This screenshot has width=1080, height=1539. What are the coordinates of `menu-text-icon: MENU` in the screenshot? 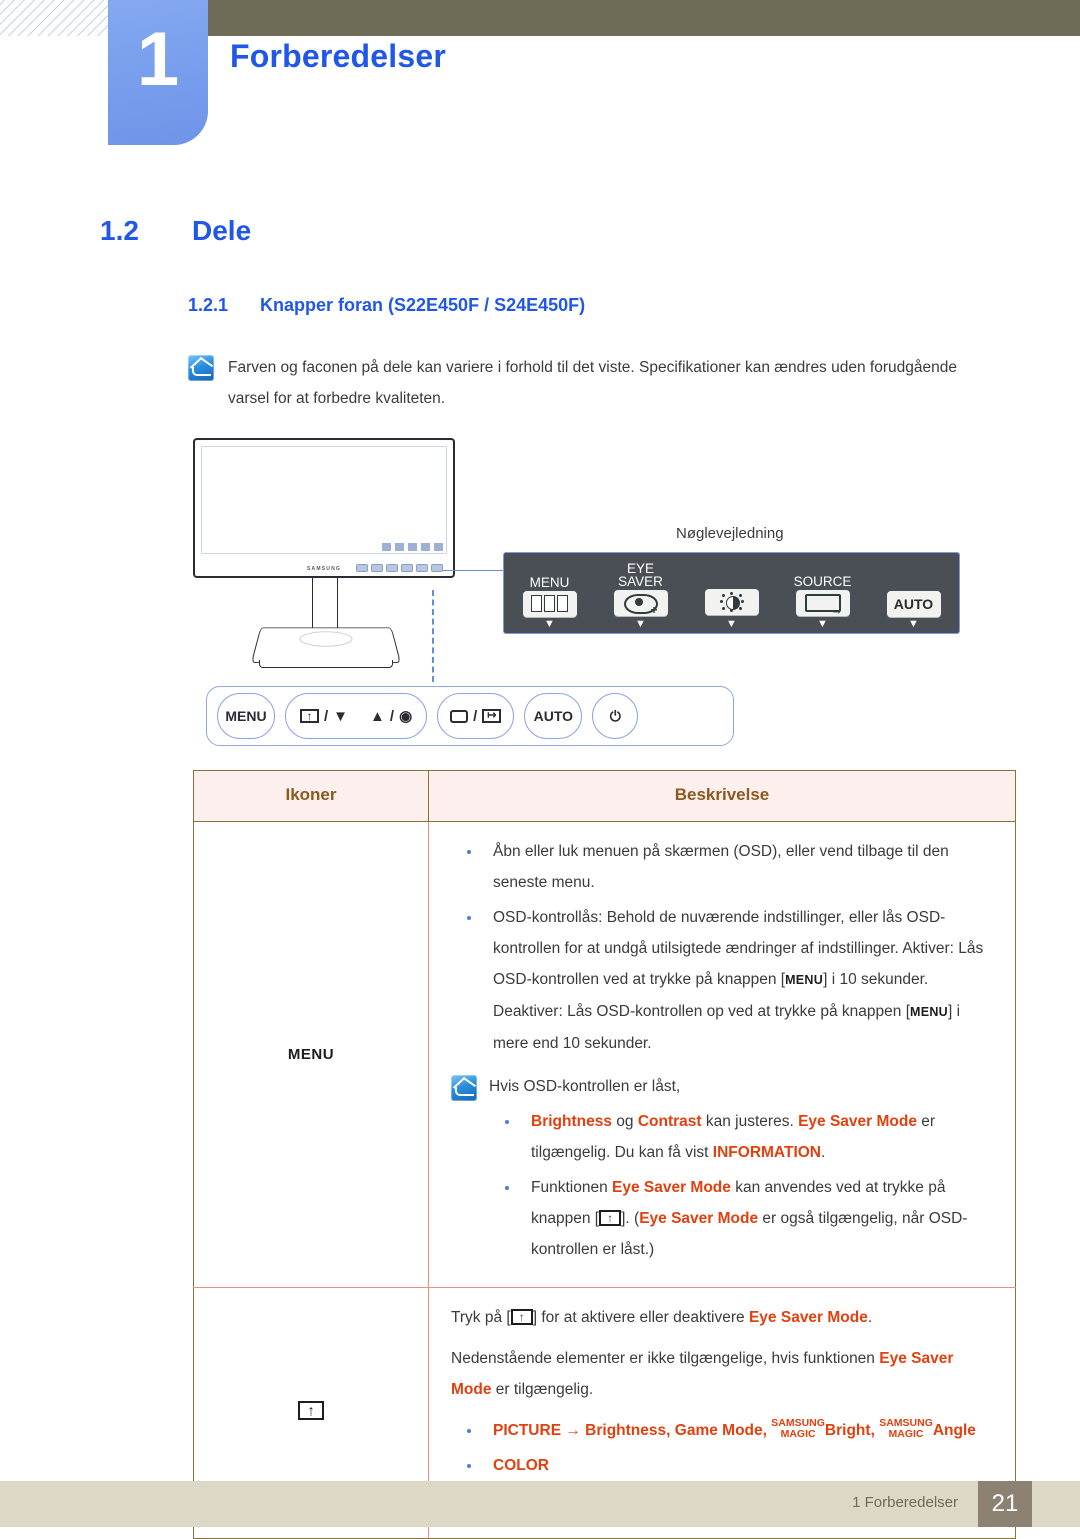 It's located at (311, 1054).